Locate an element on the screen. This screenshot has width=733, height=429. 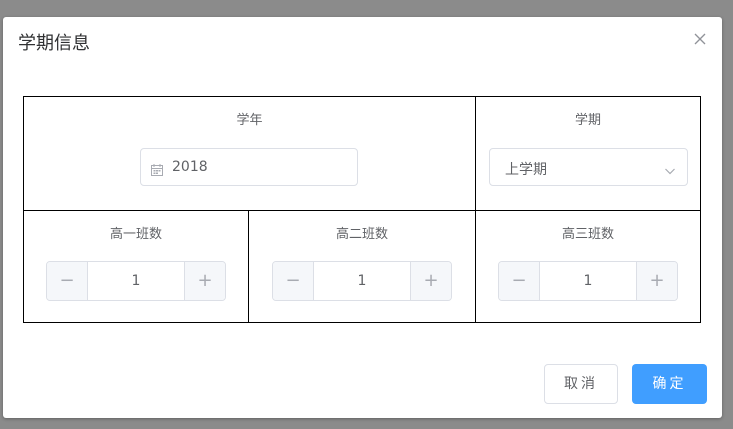
chevron-down-icon is located at coordinates (670, 168).